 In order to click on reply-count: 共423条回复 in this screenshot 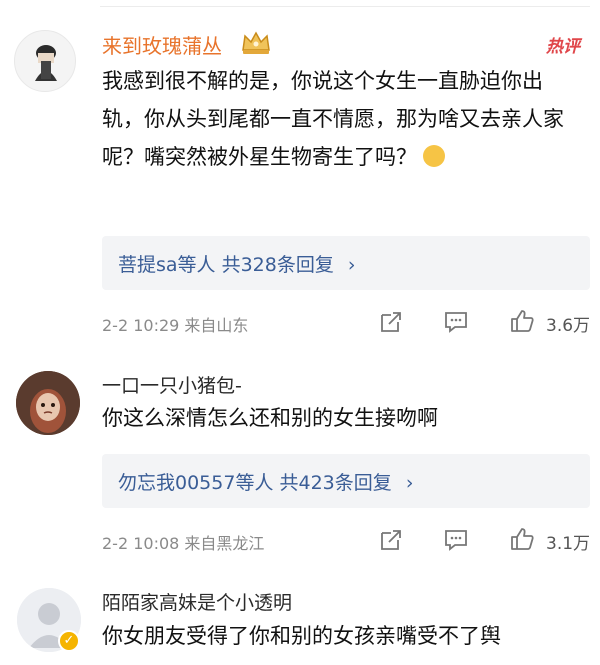, I will do `click(335, 483)`.